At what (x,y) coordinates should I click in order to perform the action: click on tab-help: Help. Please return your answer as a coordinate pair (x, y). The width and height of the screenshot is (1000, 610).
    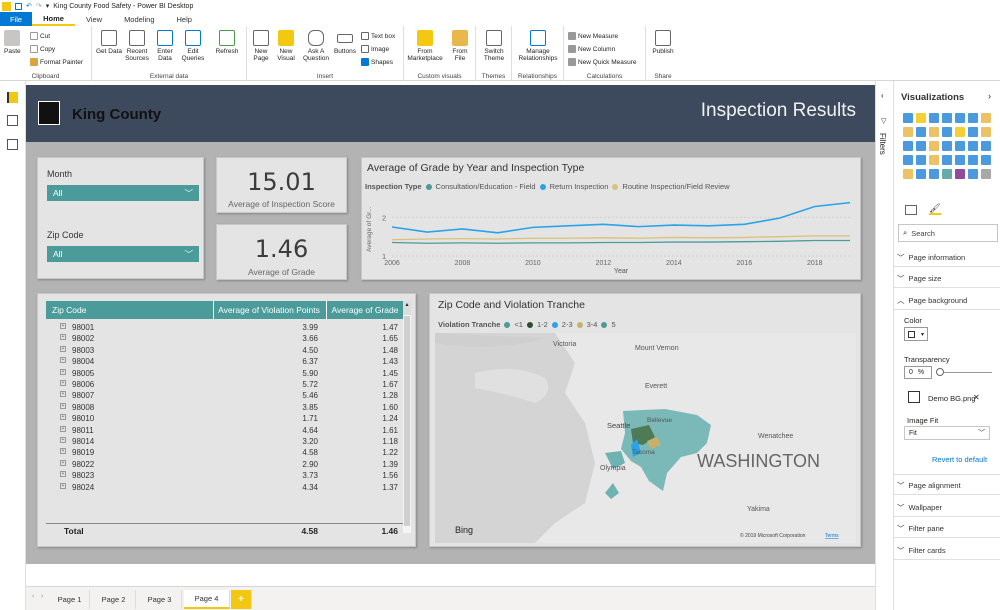
    Looking at the image, I should click on (184, 19).